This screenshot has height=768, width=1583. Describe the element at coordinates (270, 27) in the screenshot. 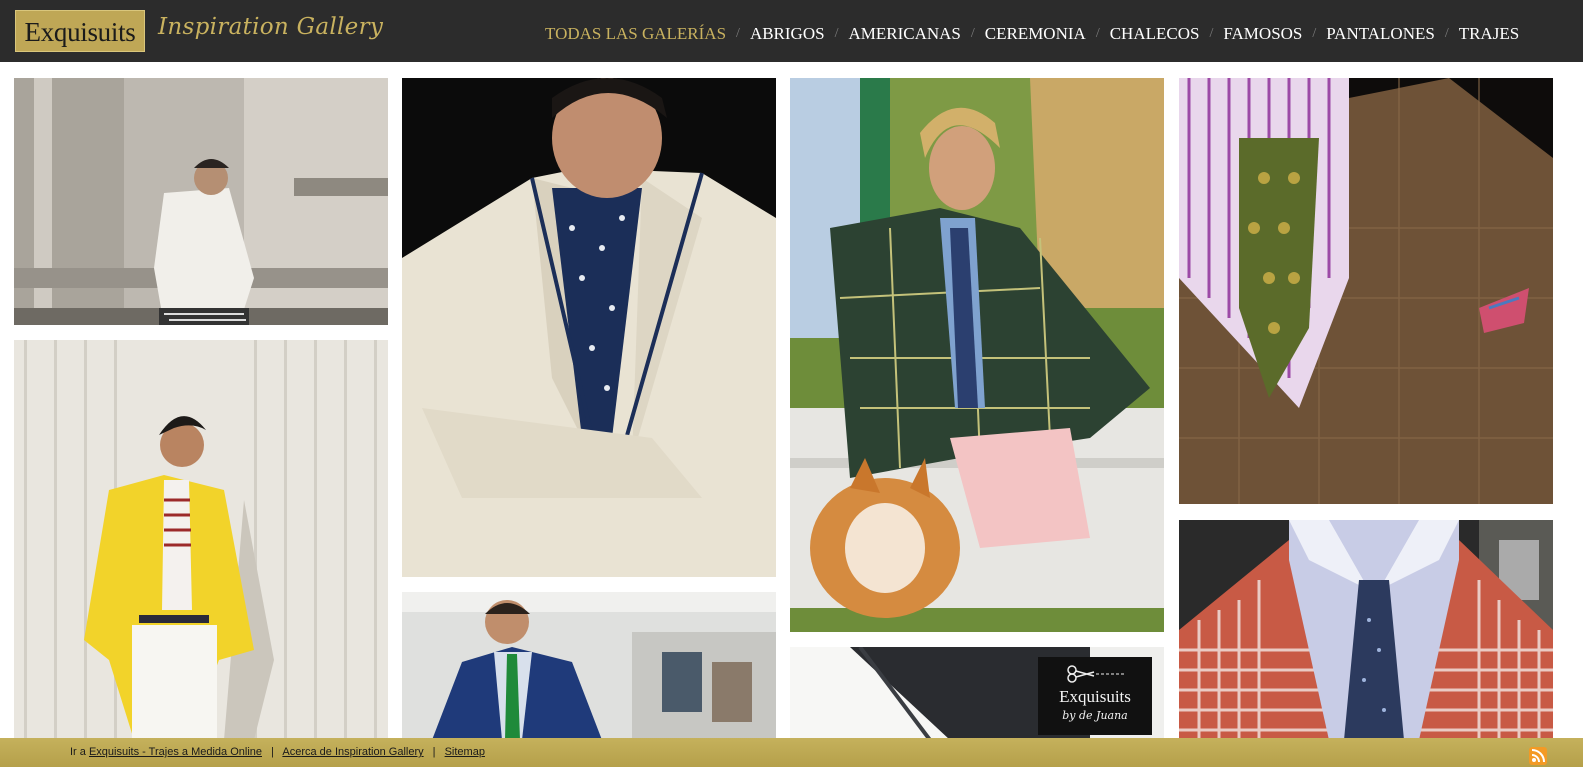

I see `site-subtitle: Inspiration Gallery` at that location.